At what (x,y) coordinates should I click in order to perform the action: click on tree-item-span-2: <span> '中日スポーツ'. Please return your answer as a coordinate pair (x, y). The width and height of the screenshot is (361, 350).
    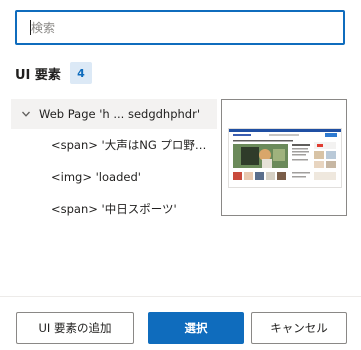
    Looking at the image, I should click on (114, 209).